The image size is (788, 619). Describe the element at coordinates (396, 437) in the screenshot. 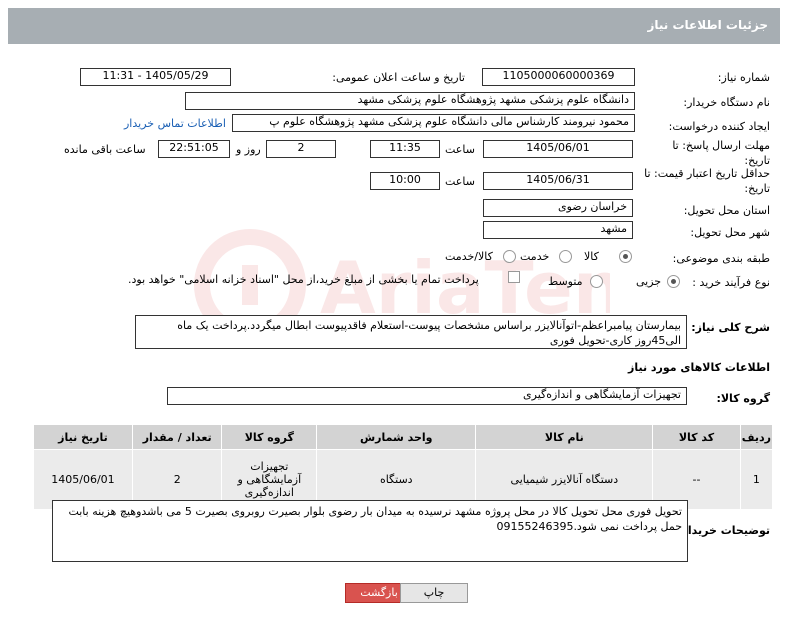

I see `col-header-unit: واحد شمارش` at that location.